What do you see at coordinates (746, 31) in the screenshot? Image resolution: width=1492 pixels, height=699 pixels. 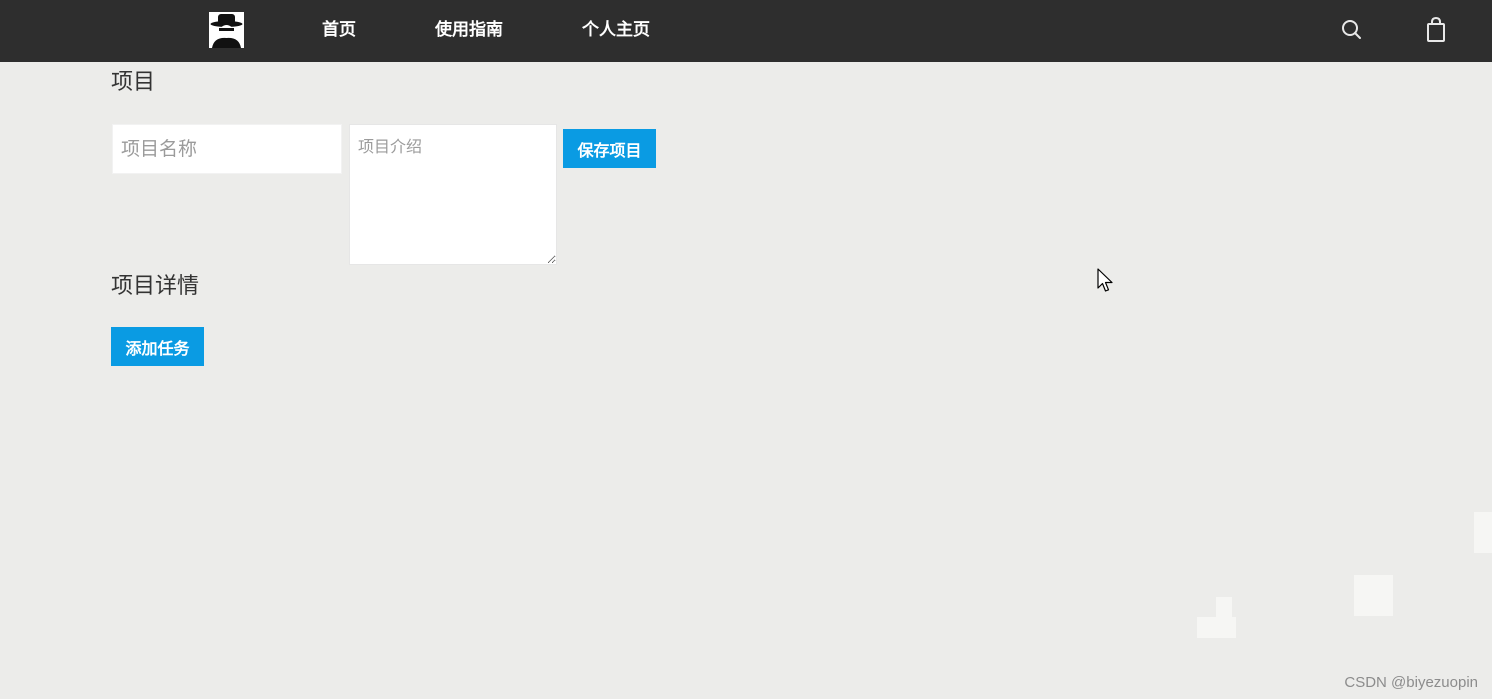 I see `top-navigation-bar: 首页 使用指南 个人主页` at bounding box center [746, 31].